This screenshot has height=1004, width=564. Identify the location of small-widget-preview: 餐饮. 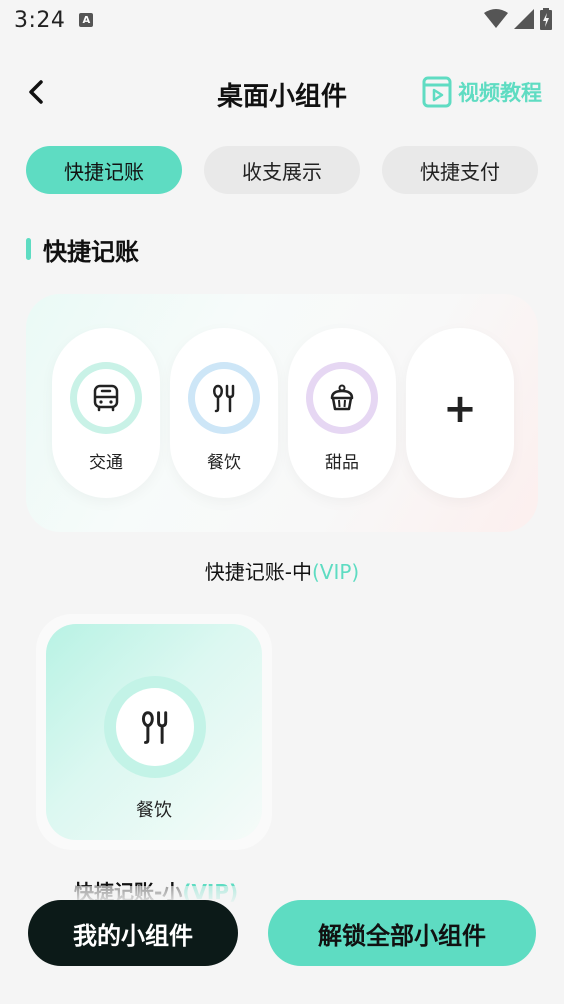
(154, 732).